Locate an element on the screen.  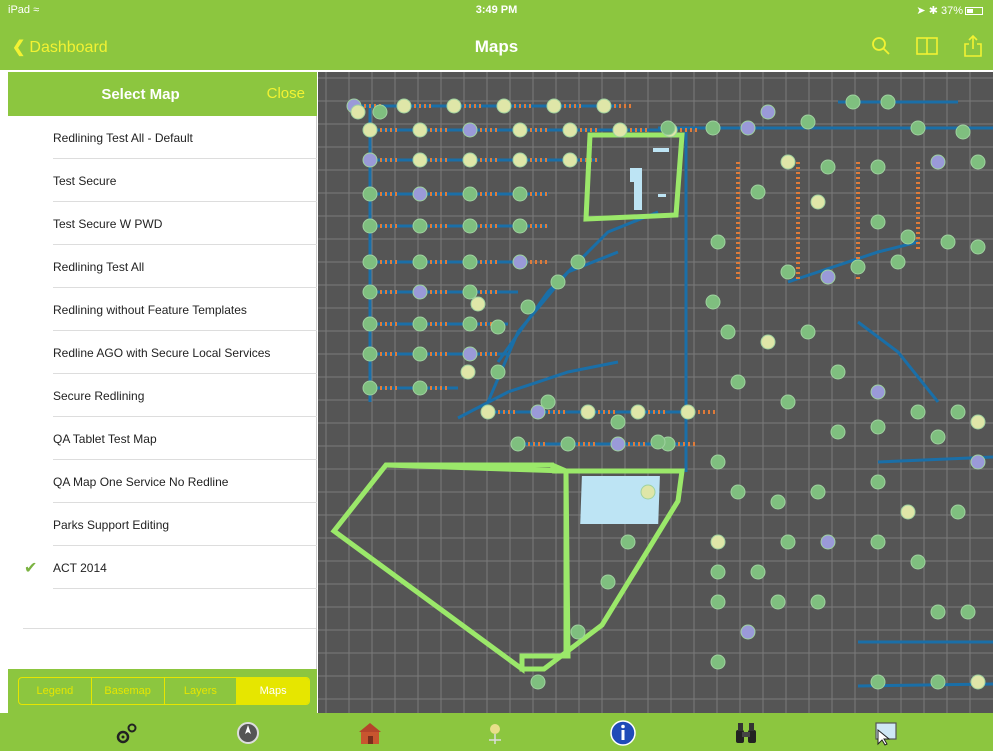
map-list-item: QA Map One Service No Redline is located at coordinates (162, 481).